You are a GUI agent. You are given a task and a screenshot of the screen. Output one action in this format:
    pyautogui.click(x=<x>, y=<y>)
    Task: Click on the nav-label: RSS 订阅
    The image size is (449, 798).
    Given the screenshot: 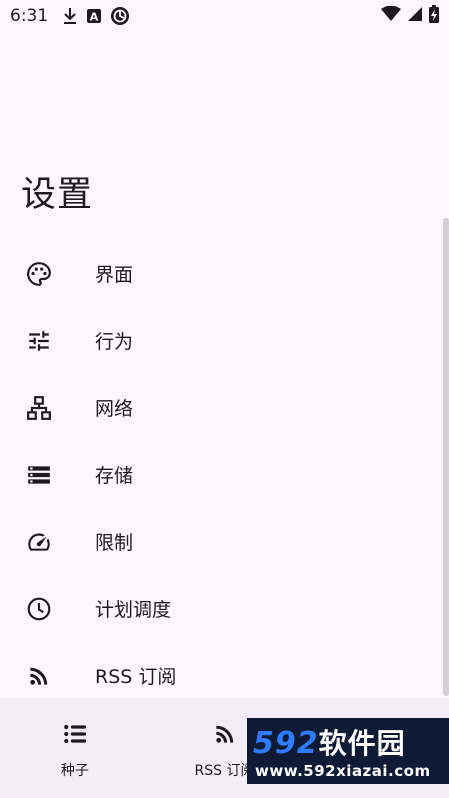 What is the action you would take?
    pyautogui.click(x=224, y=771)
    